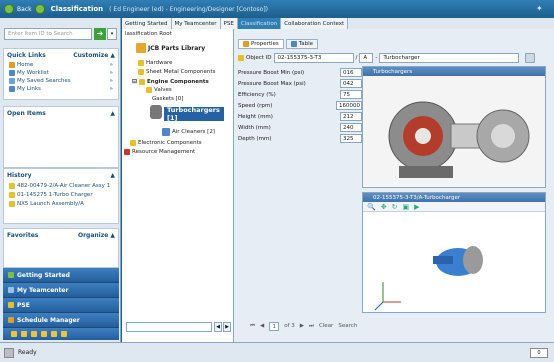 The image size is (554, 362). Describe the element at coordinates (176, 72) in the screenshot. I see `tree-node-sheet-metal: Sheet Metal Components` at that location.